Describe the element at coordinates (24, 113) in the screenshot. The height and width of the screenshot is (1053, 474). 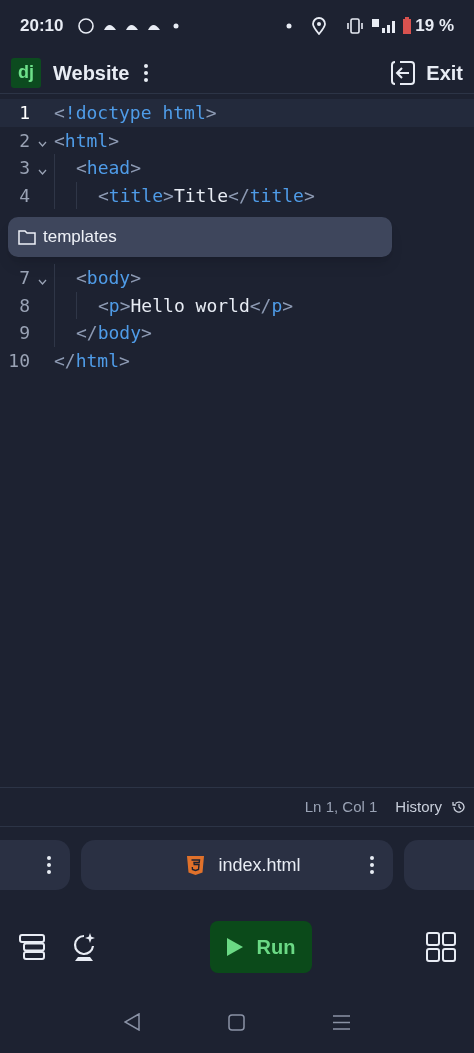
I see `line-number: 1` at that location.